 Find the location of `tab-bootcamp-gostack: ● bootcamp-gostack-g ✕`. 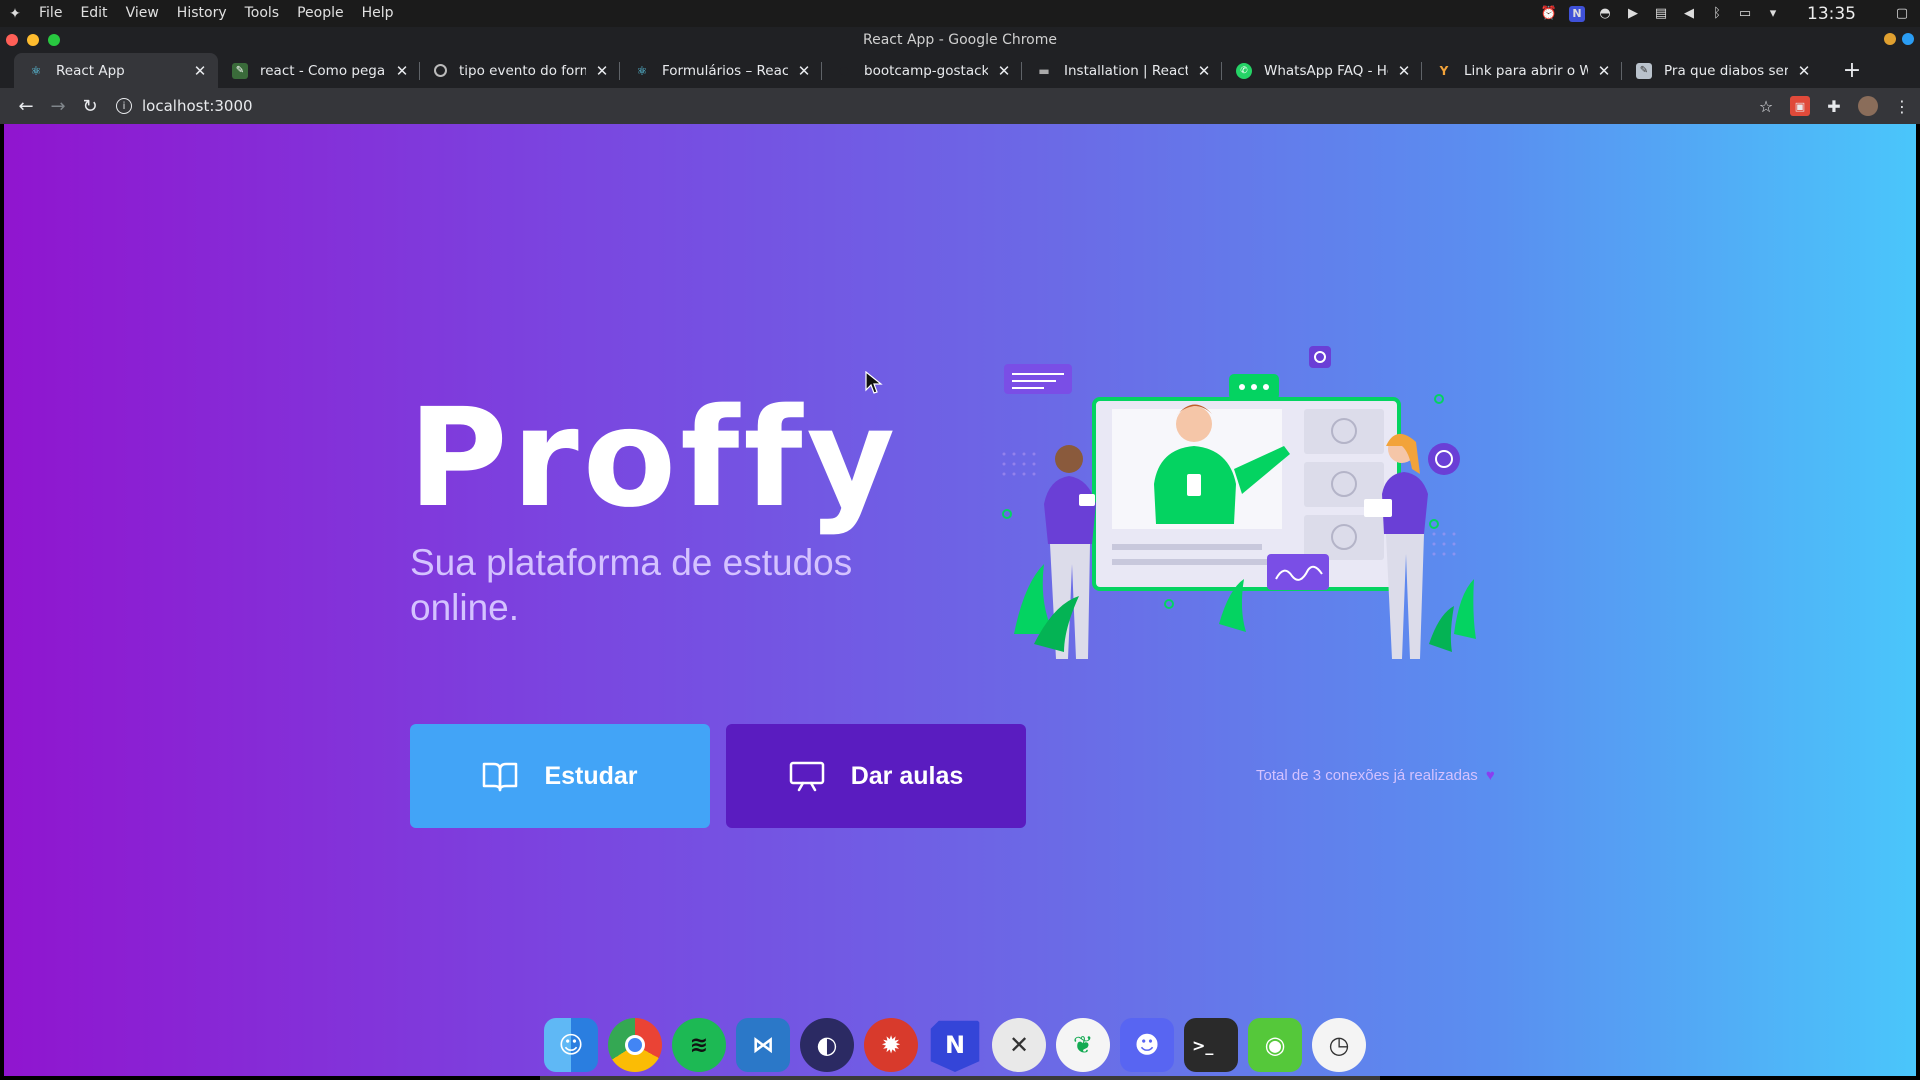

tab-bootcamp-gostack: ● bootcamp-gostack-g ✕ is located at coordinates (922, 70).